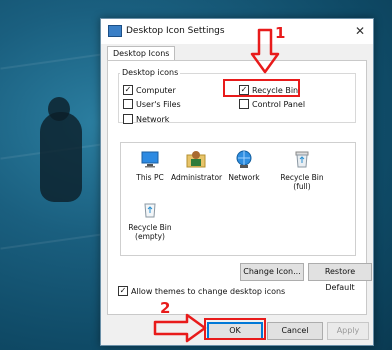 The image size is (392, 350). I want to click on group-label: Desktop icons, so click(150, 72).